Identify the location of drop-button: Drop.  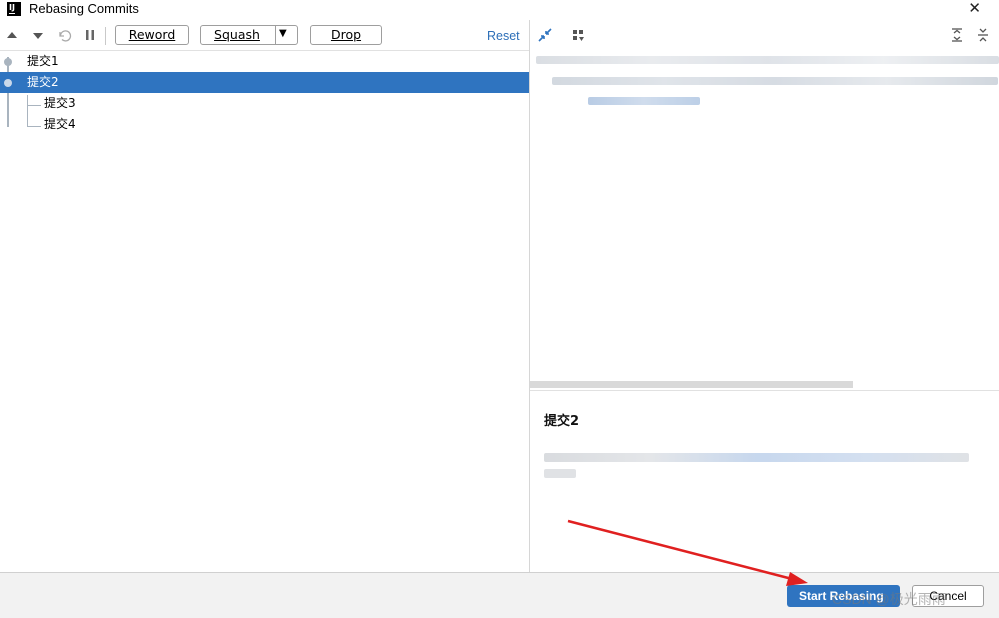
(346, 35).